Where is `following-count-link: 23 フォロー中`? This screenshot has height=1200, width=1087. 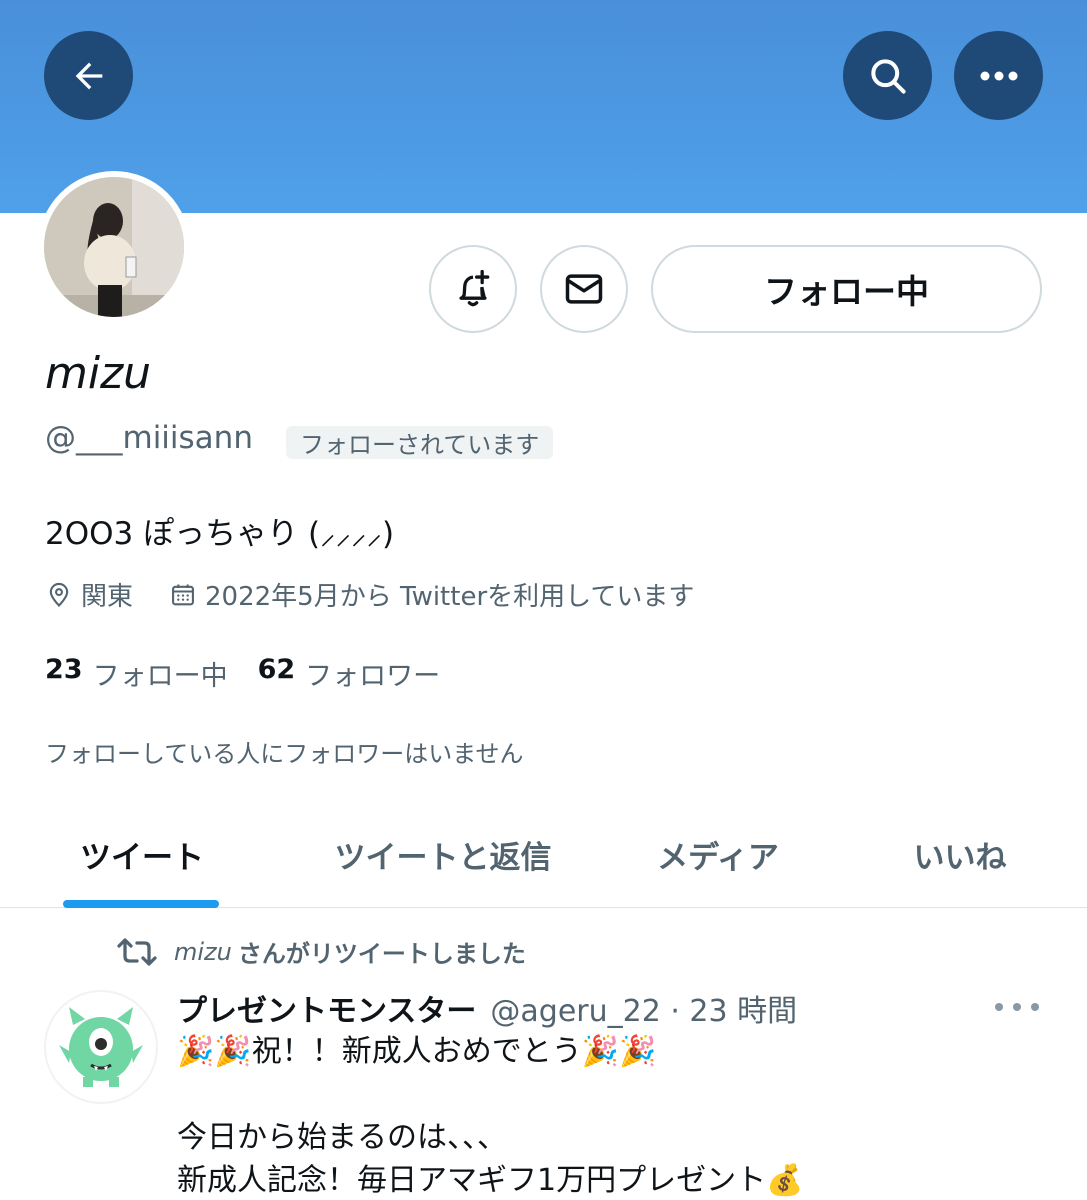 following-count-link: 23 フォロー中 is located at coordinates (136, 673).